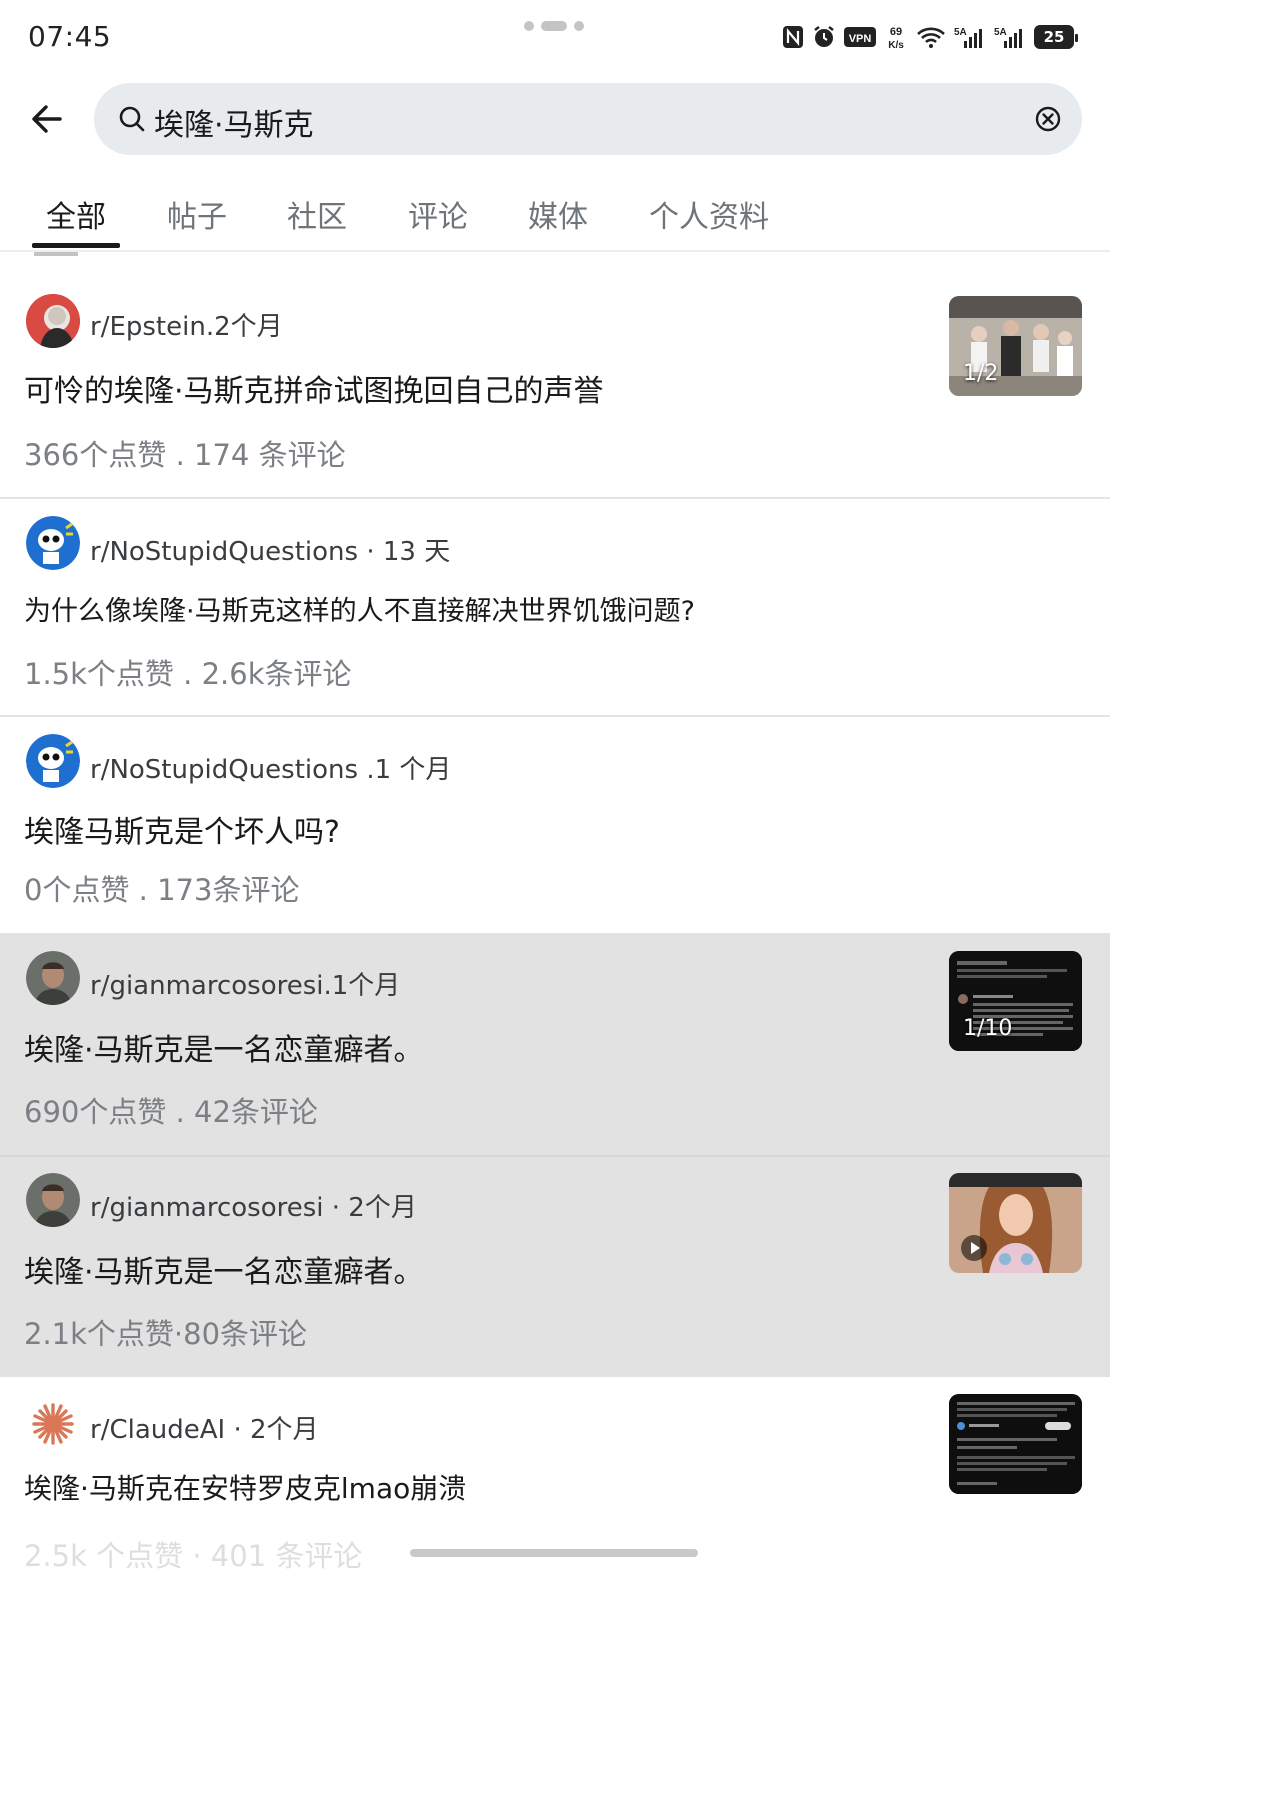  Describe the element at coordinates (555, 40) in the screenshot. I see `status-bar: 07:45 VPN 69 K/s 5A 5A 25` at that location.